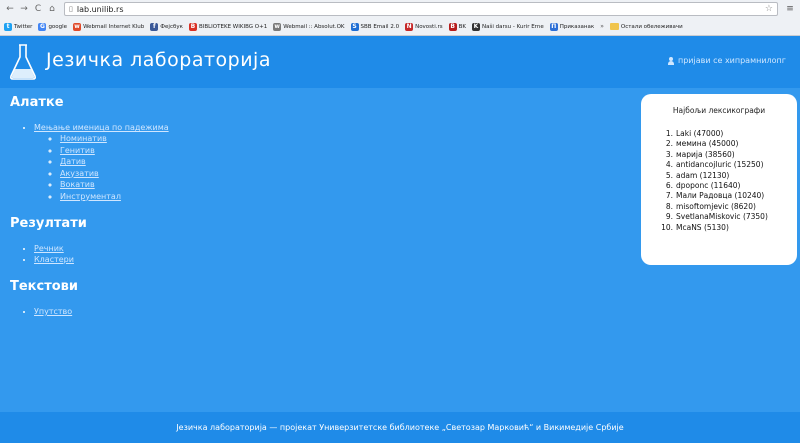  Describe the element at coordinates (77, 26) in the screenshot. I see `bookmark-favicon-icon: w` at that location.